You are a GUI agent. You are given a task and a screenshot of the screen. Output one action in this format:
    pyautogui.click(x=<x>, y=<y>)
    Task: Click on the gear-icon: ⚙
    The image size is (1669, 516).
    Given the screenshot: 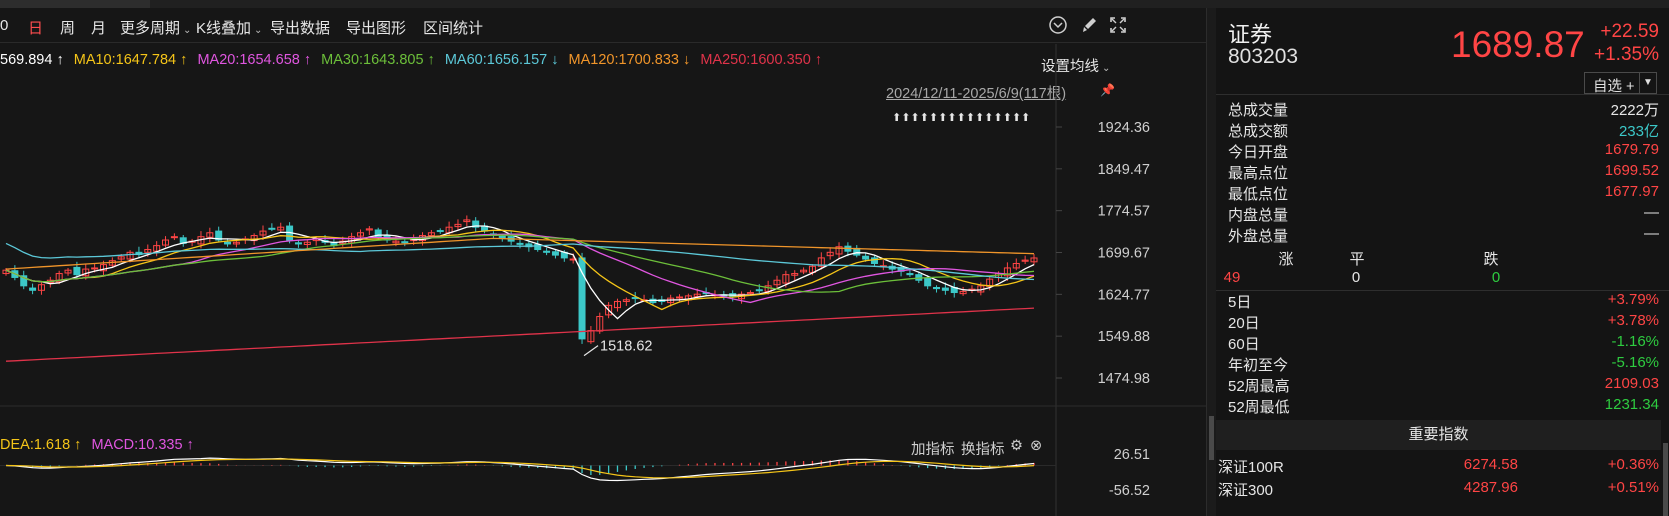 What is the action you would take?
    pyautogui.click(x=1016, y=446)
    